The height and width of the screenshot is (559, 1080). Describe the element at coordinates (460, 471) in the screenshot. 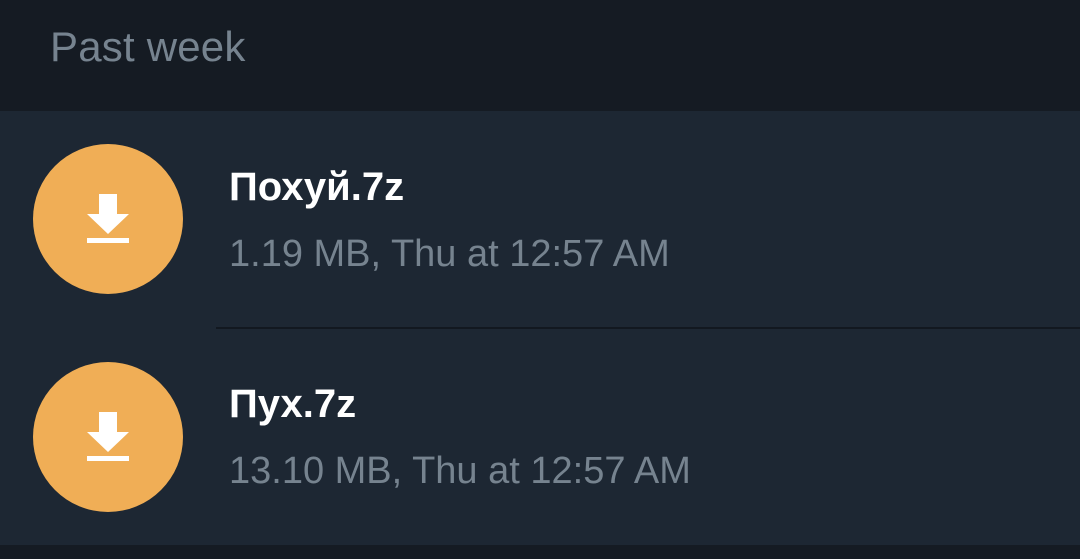

I see `file-meta: 13.10 MB, Thu at 12:57 AM` at that location.